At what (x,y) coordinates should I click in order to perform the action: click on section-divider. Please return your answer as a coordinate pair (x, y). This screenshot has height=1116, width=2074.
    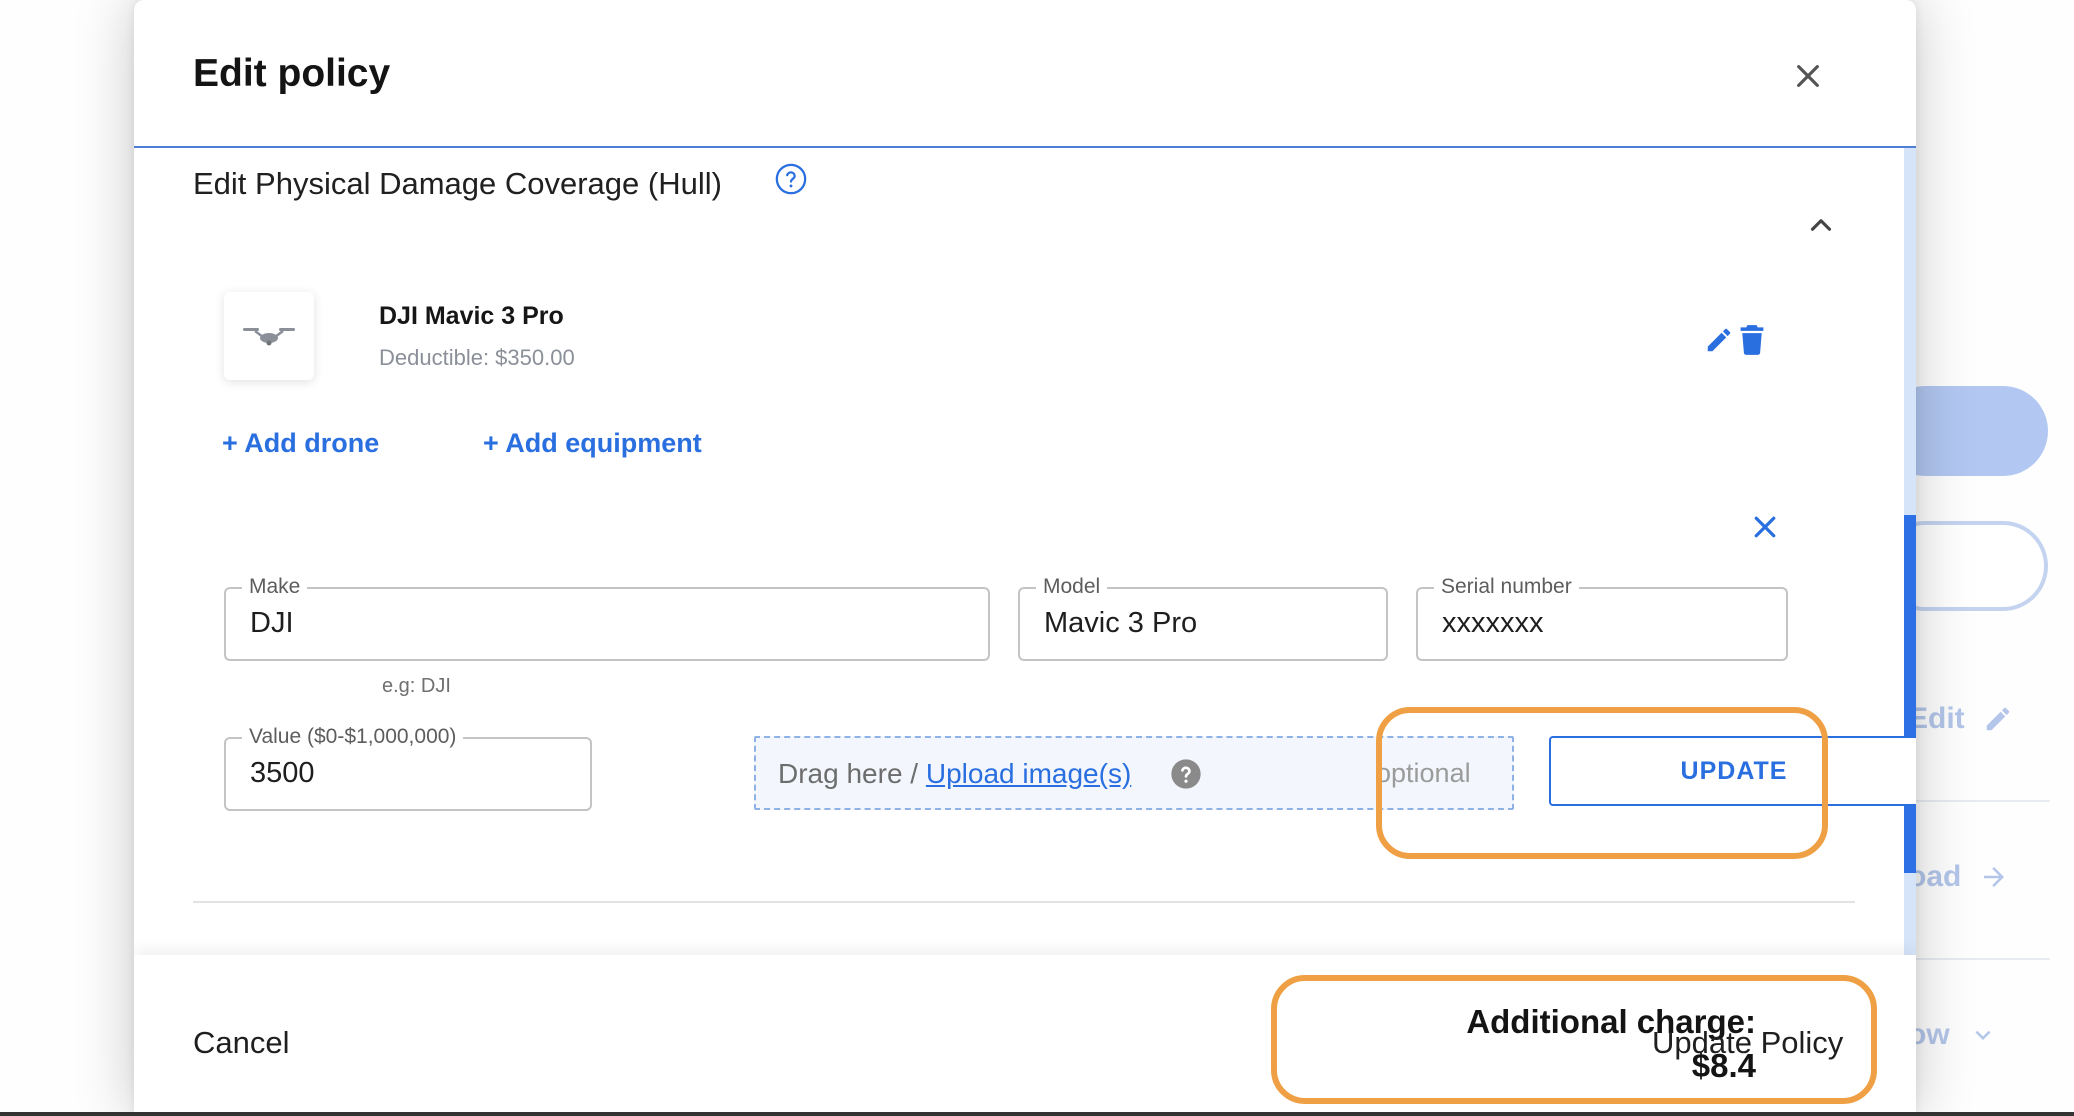
    Looking at the image, I should click on (1024, 902).